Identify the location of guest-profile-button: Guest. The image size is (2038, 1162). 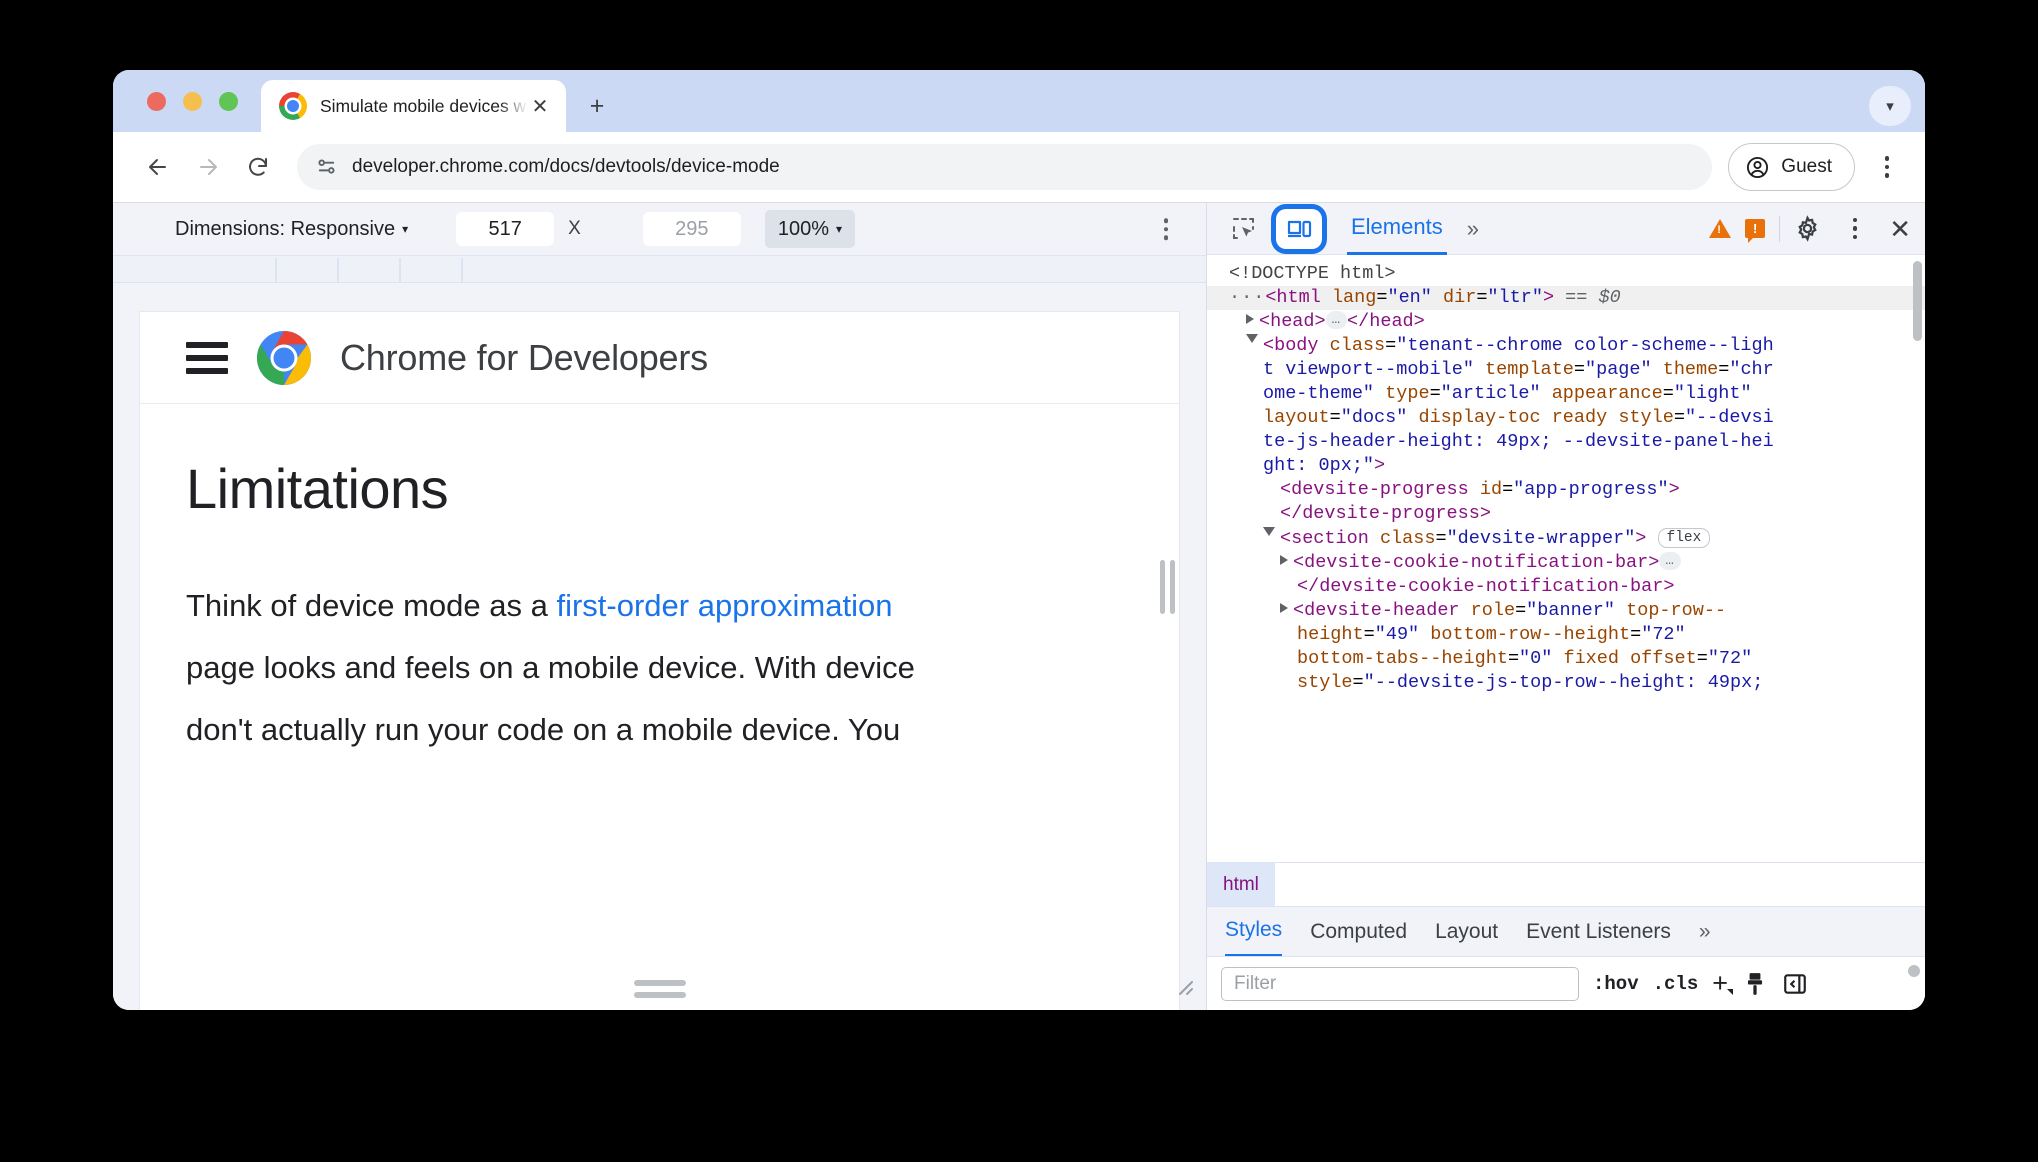
(1791, 167).